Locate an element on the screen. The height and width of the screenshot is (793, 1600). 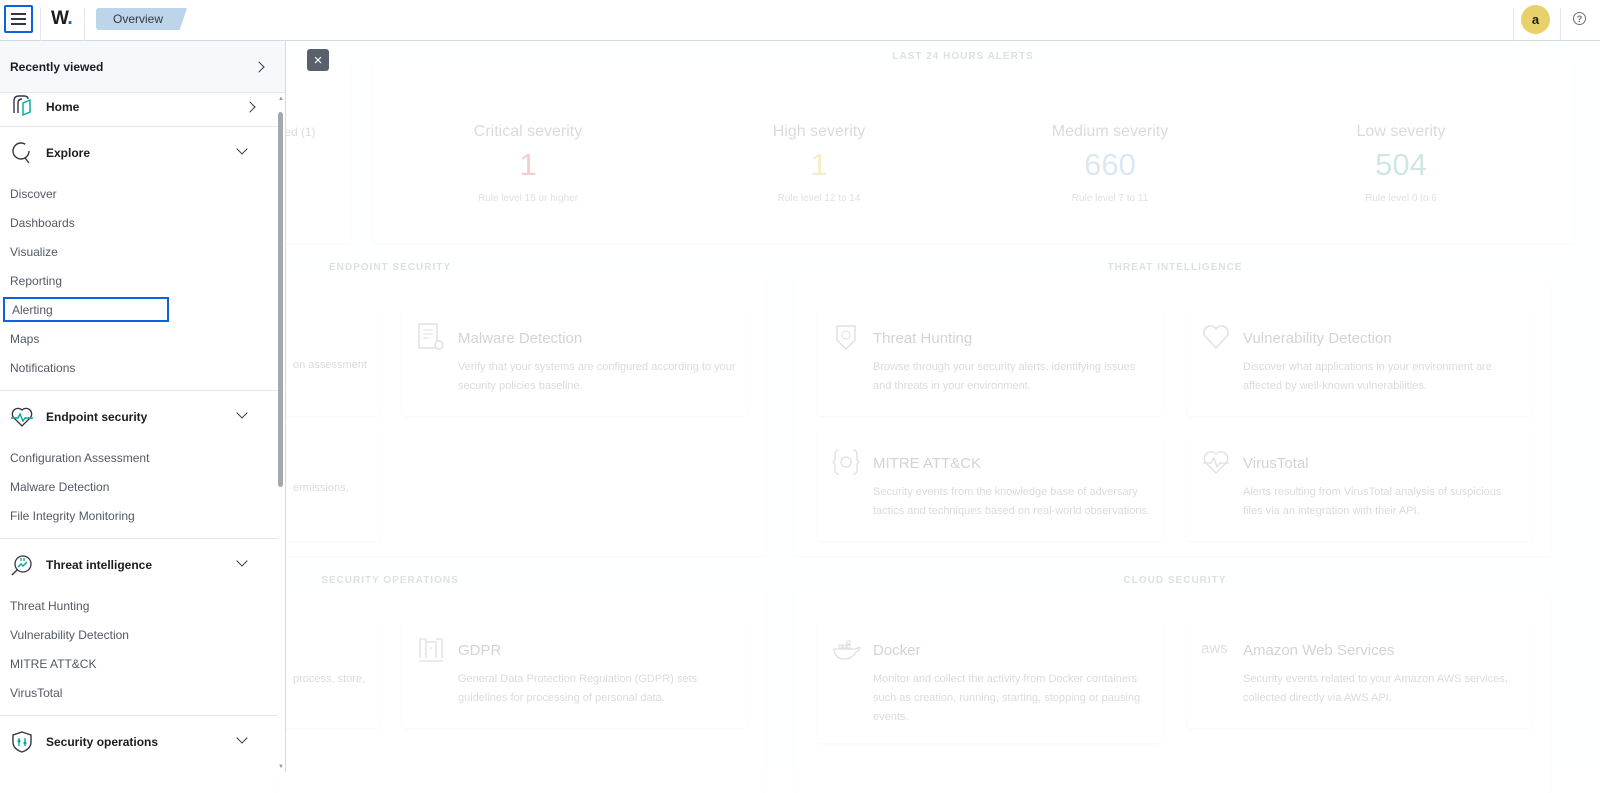
severity-value: 660 is located at coordinates (1110, 165).